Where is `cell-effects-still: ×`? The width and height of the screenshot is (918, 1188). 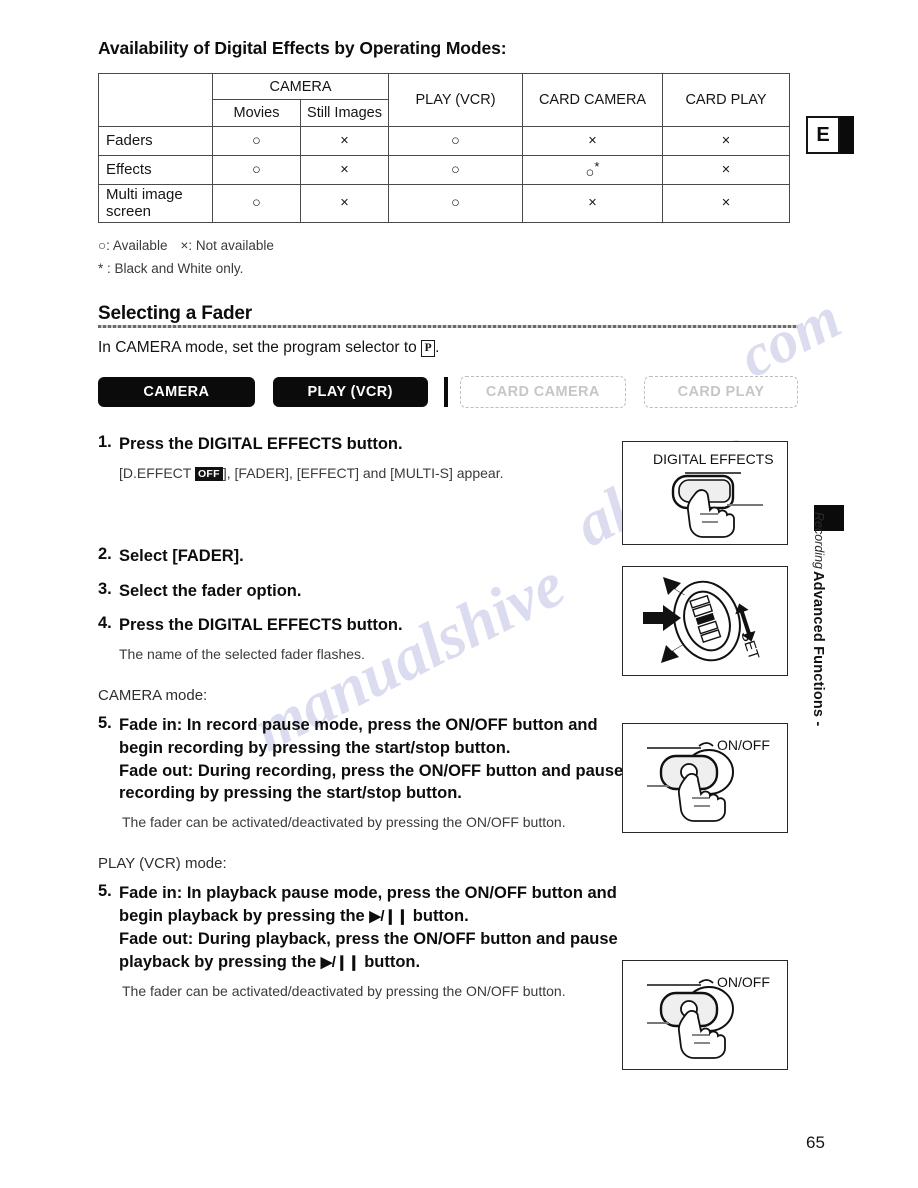 cell-effects-still: × is located at coordinates (344, 170).